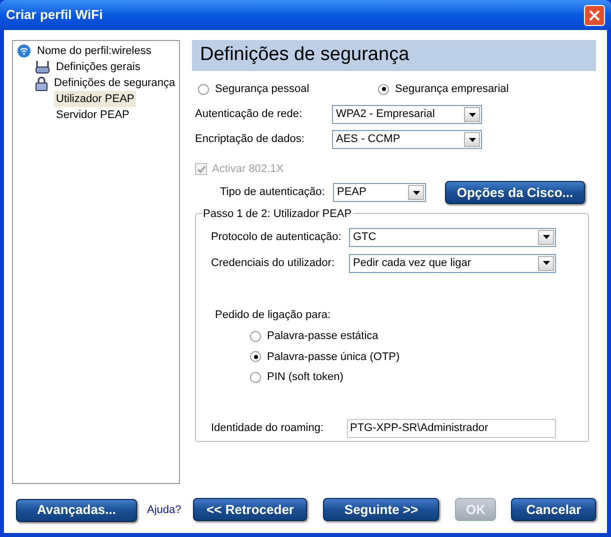 This screenshot has height=537, width=611. What do you see at coordinates (93, 115) in the screenshot?
I see `tree-item: Servidor PEAP` at bounding box center [93, 115].